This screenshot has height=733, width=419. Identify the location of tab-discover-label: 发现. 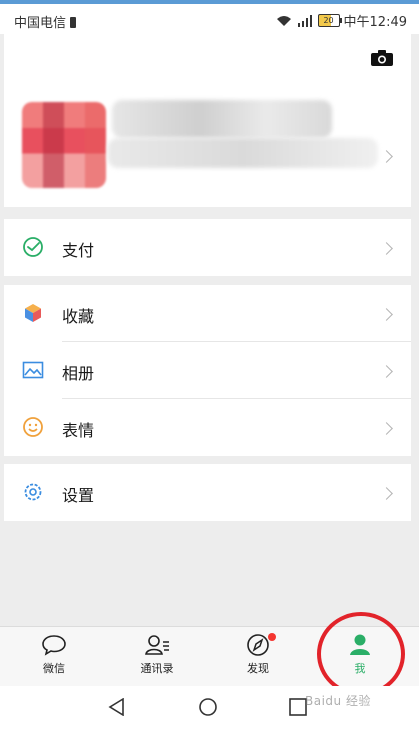
(258, 668).